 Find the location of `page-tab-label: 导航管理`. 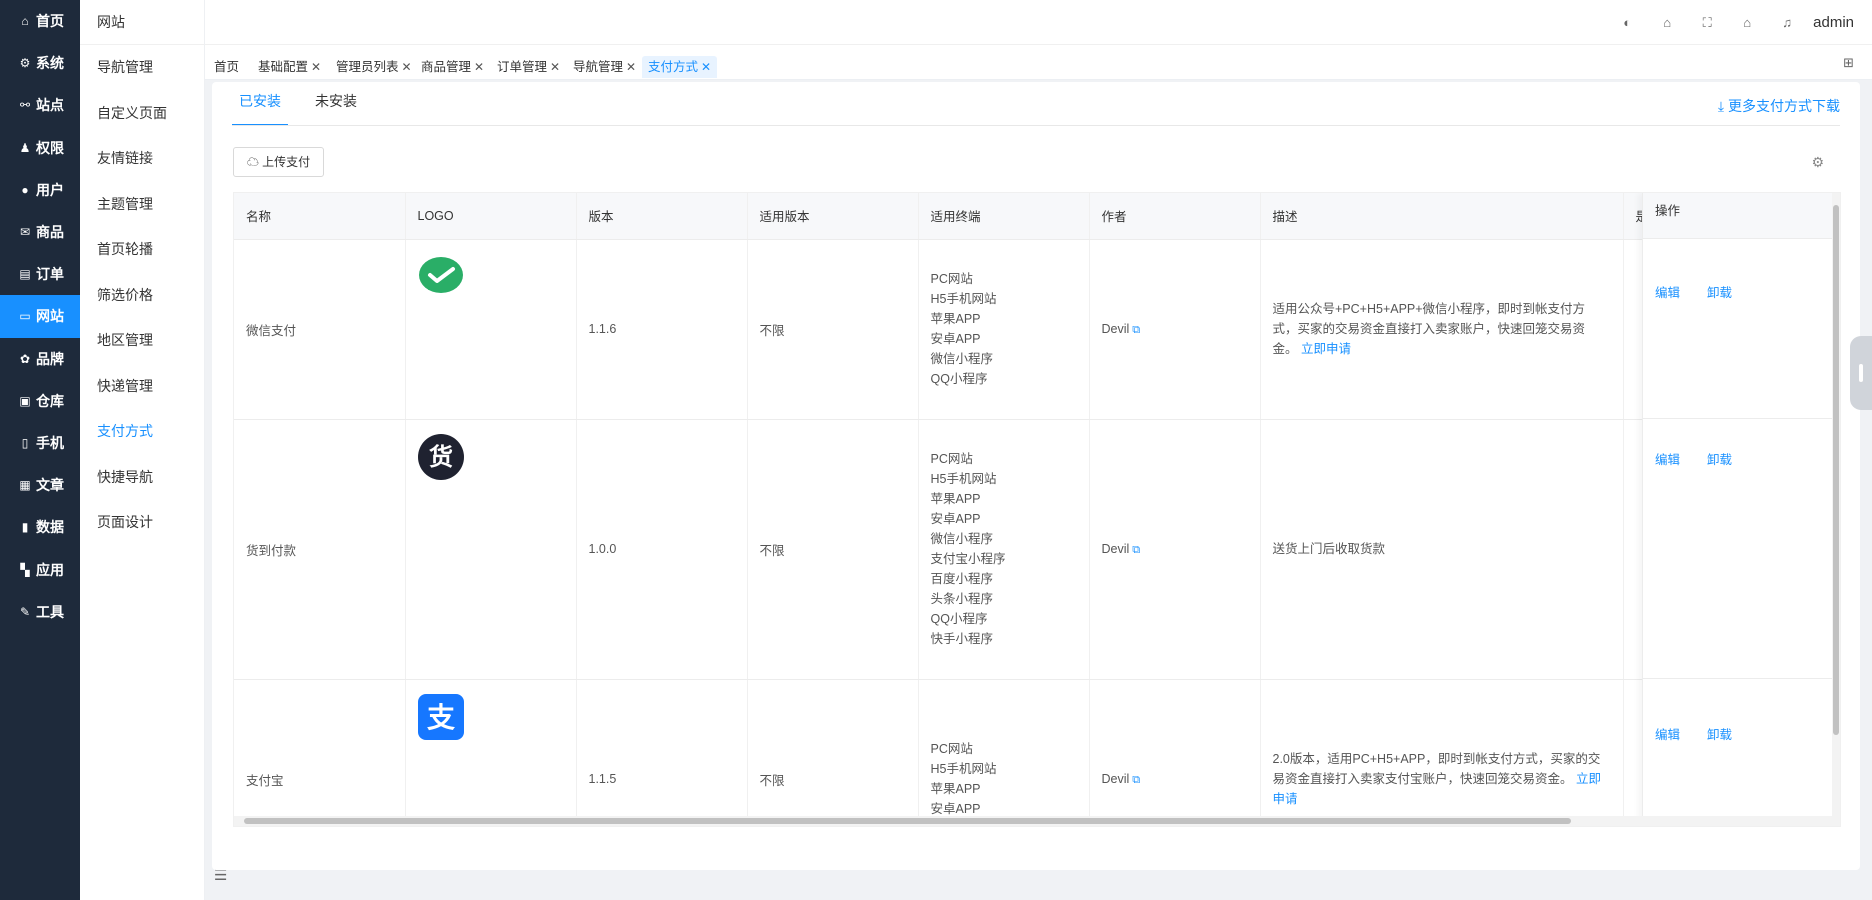

page-tab-label: 导航管理 is located at coordinates (598, 67).